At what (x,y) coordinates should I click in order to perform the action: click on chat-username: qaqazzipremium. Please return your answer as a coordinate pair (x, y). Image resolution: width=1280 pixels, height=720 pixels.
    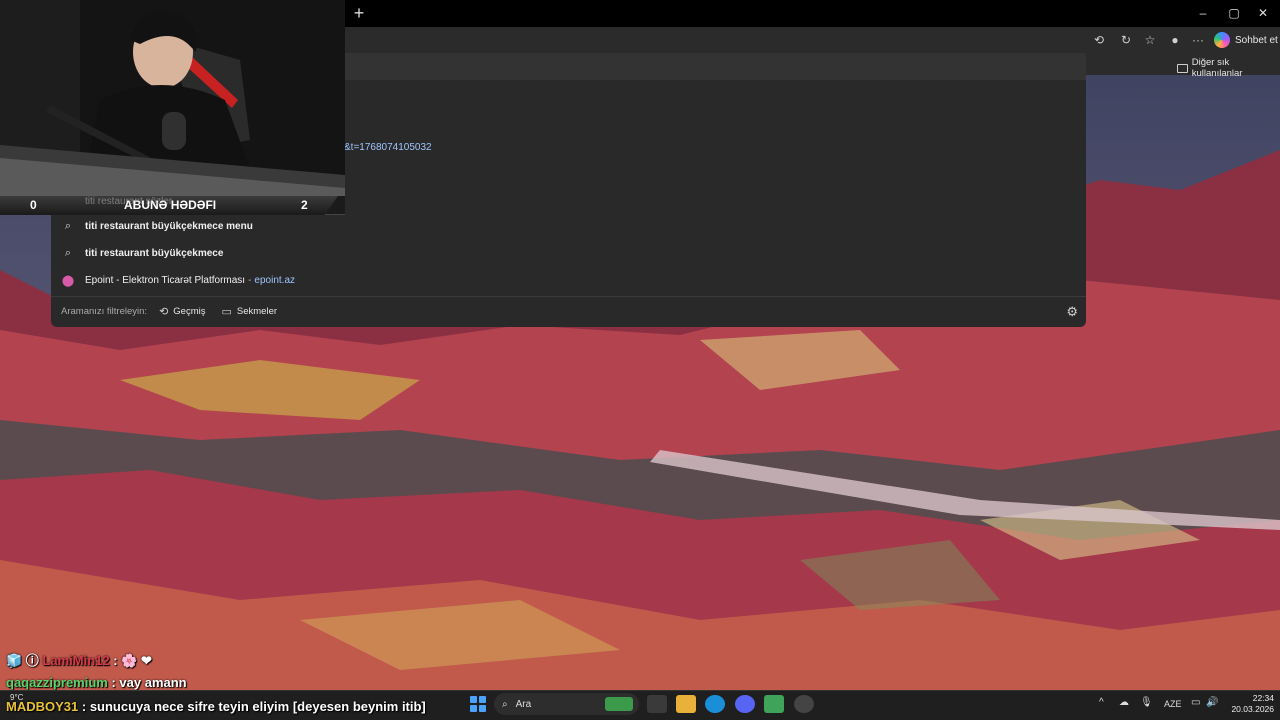
    Looking at the image, I should click on (57, 682).